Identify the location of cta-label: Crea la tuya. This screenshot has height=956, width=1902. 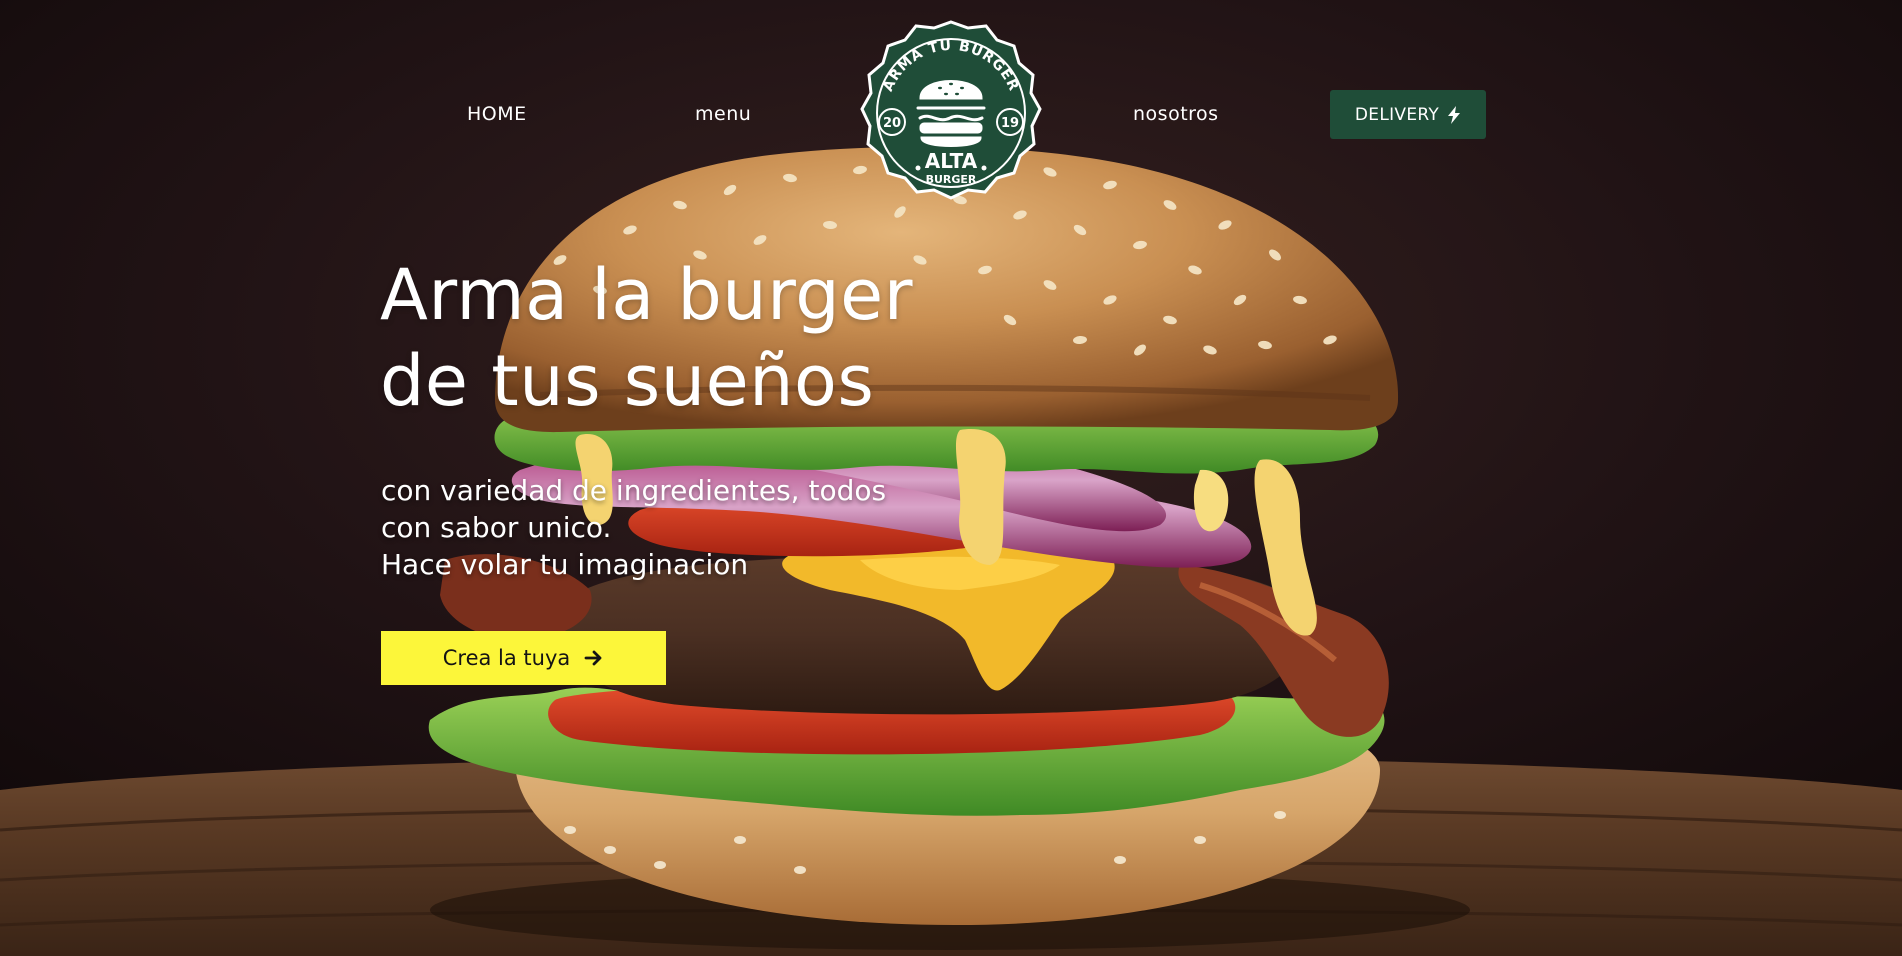
(506, 658).